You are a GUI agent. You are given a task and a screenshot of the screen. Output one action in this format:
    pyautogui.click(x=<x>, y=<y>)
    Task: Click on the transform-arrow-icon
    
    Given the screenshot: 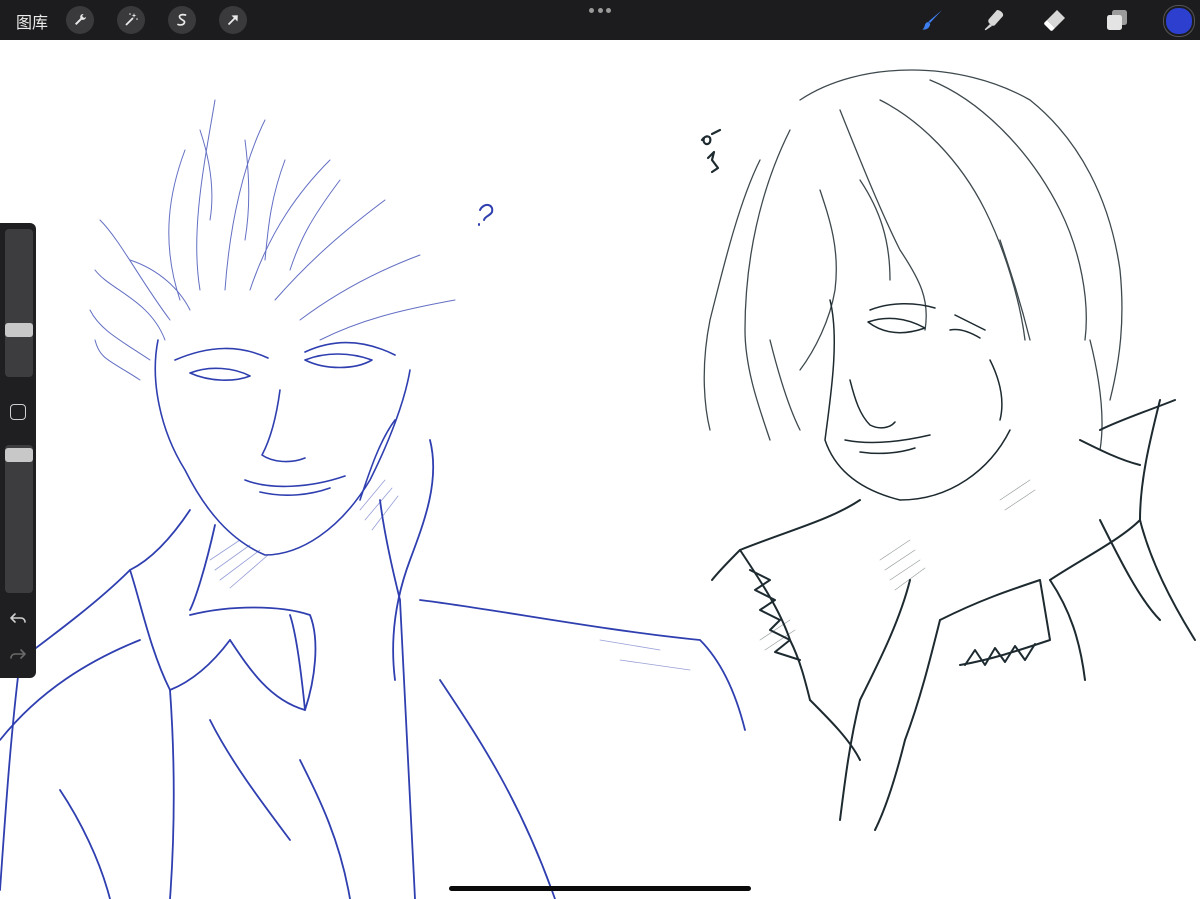 What is the action you would take?
    pyautogui.click(x=233, y=20)
    